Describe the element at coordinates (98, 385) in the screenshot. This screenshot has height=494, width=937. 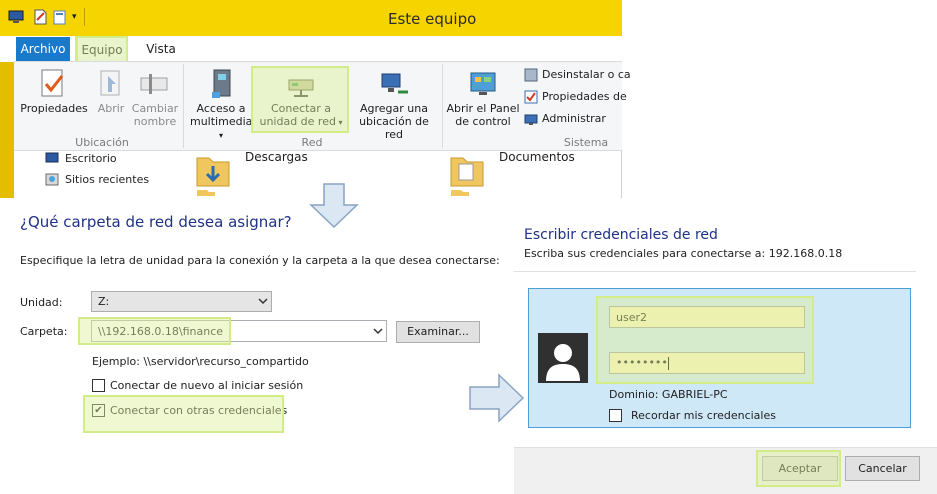
I see `reconnect-checkbox` at that location.